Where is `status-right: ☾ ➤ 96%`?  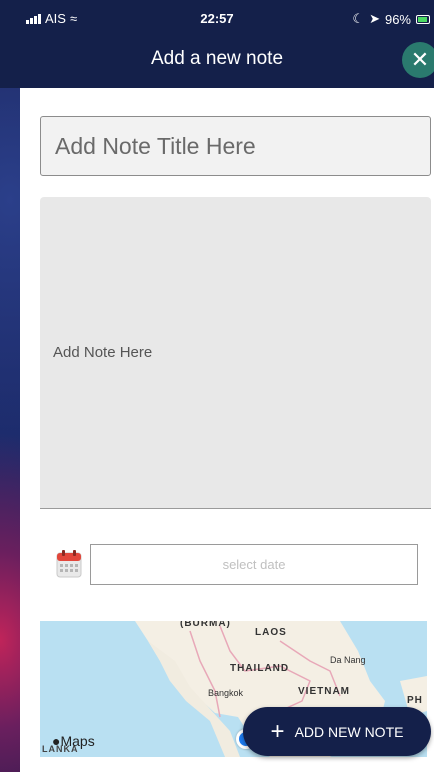
status-right: ☾ ➤ 96% is located at coordinates (391, 19).